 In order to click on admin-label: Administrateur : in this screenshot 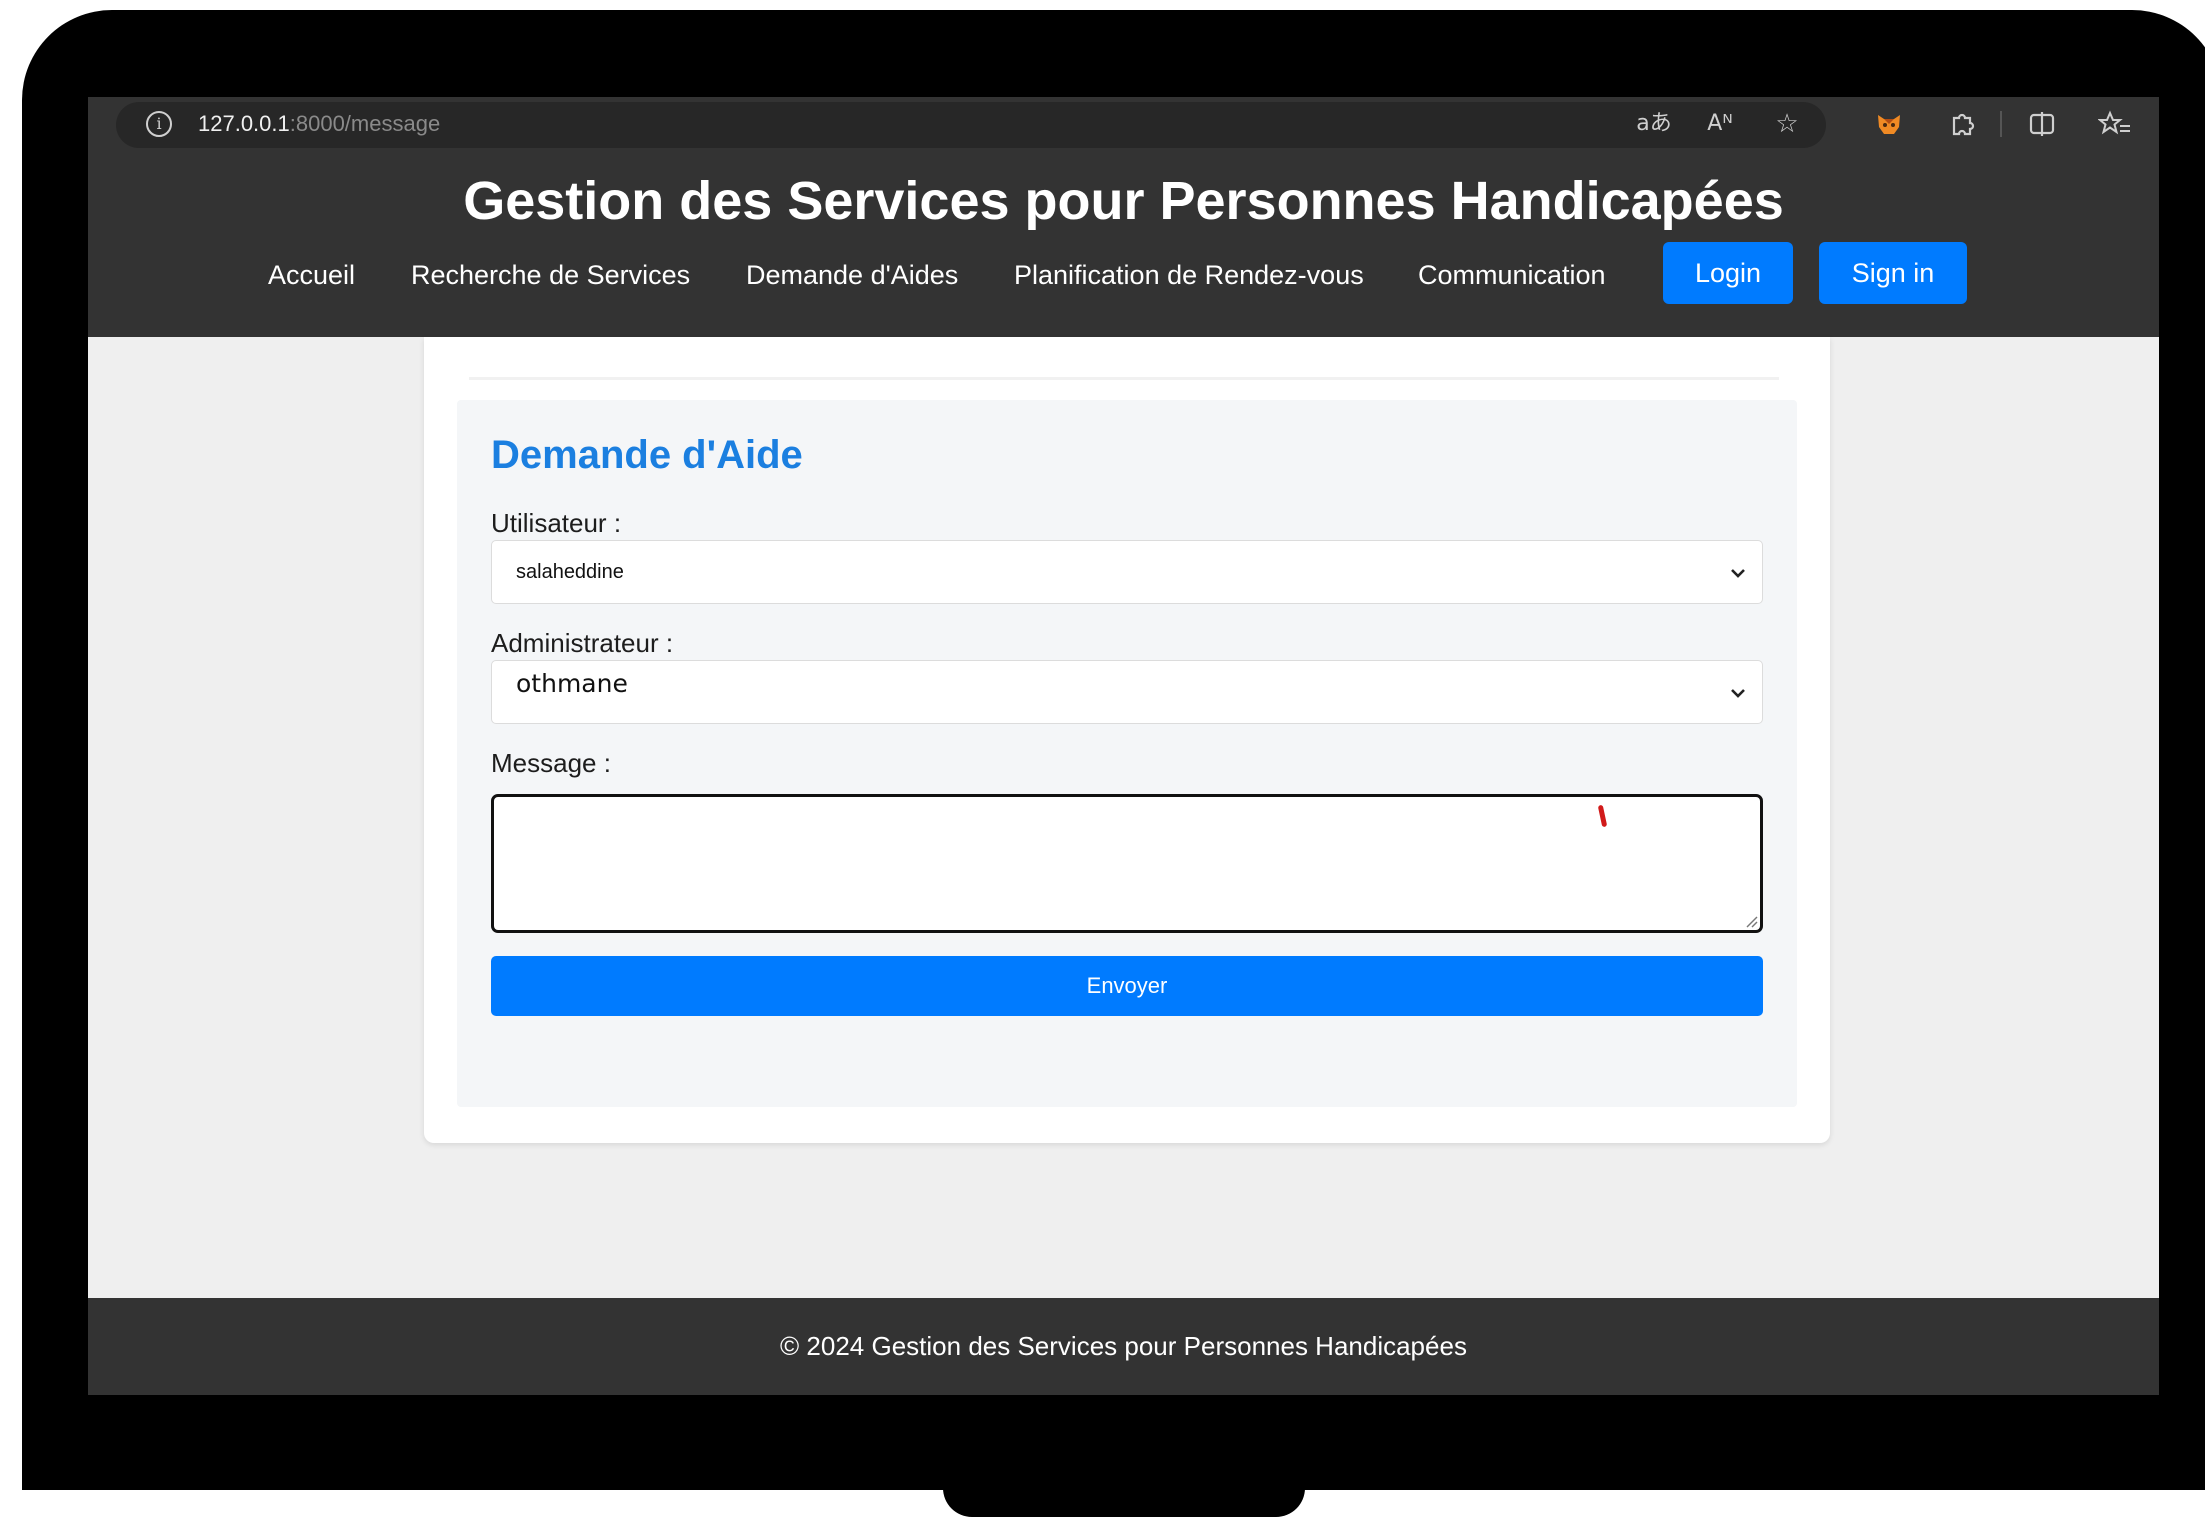, I will do `click(582, 643)`.